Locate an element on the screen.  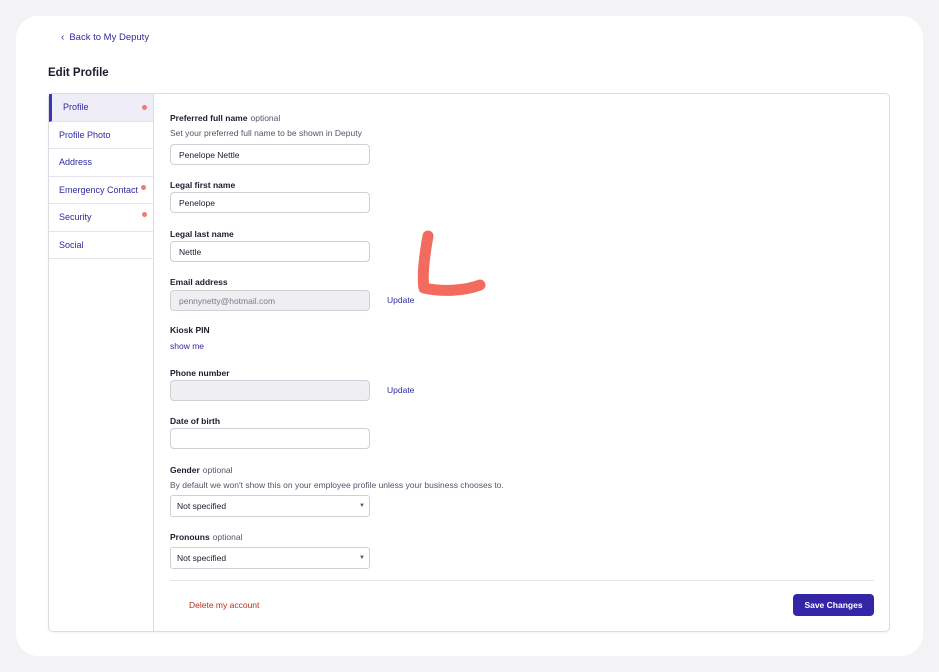
sidebar-item-label: Address is located at coordinates (76, 162).